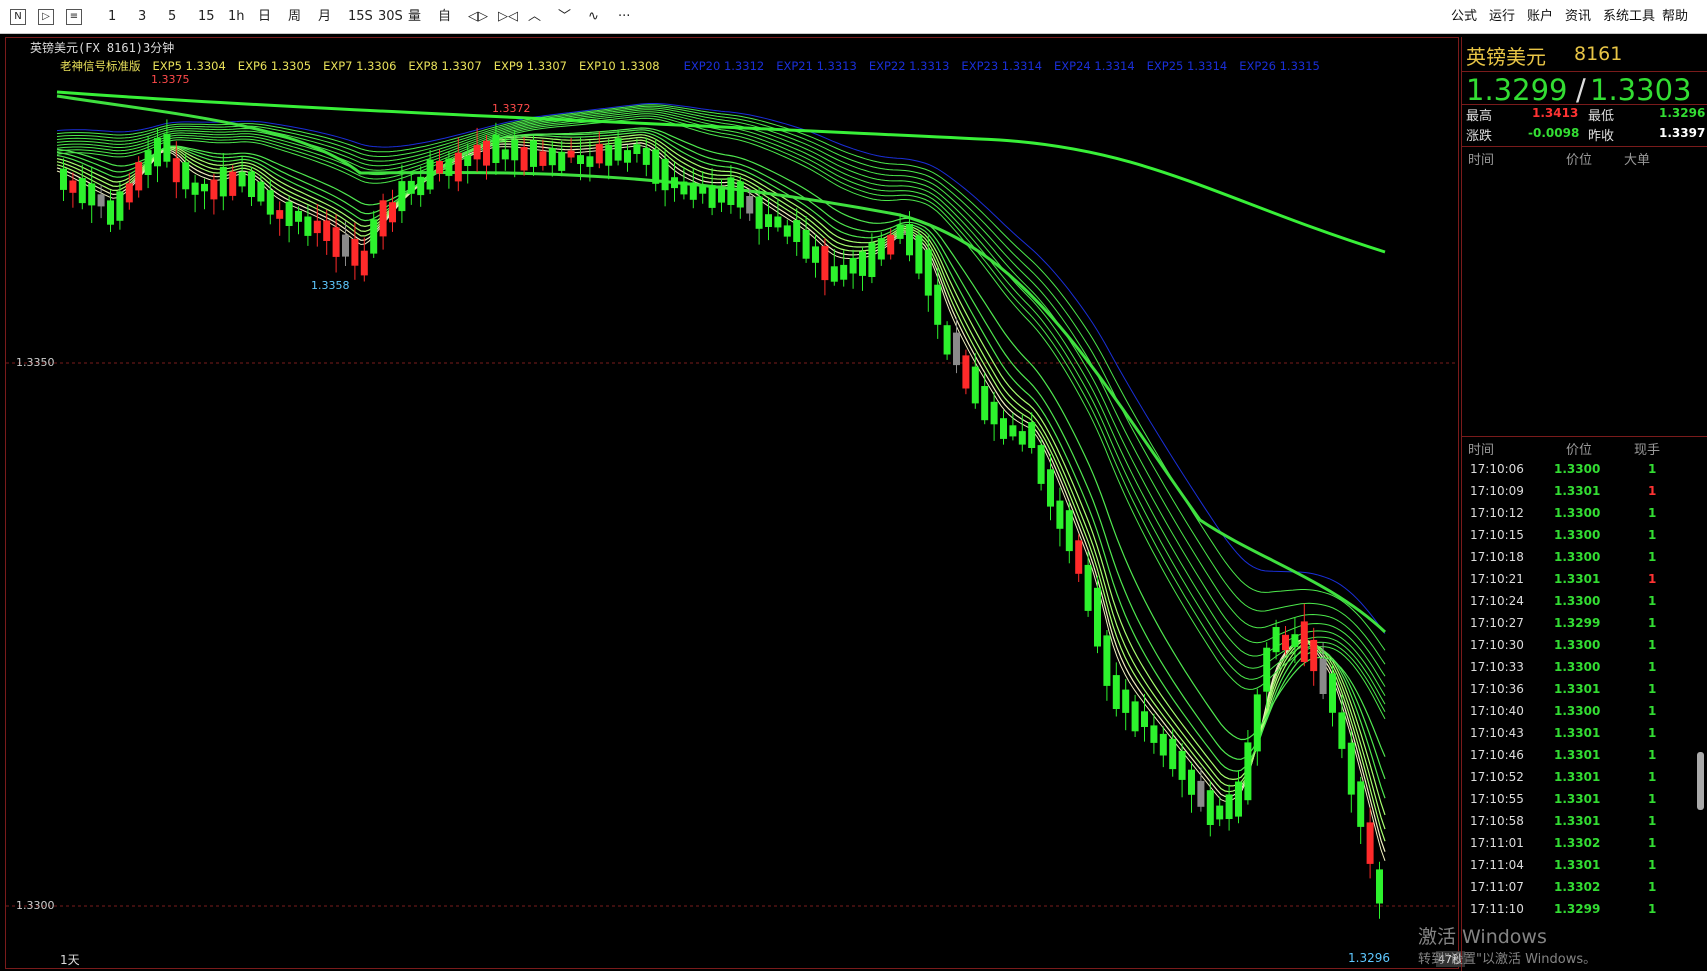 Image resolution: width=1707 pixels, height=971 pixels. What do you see at coordinates (909, 66) in the screenshot?
I see `indicator-exp22: EXP22 1.3313` at bounding box center [909, 66].